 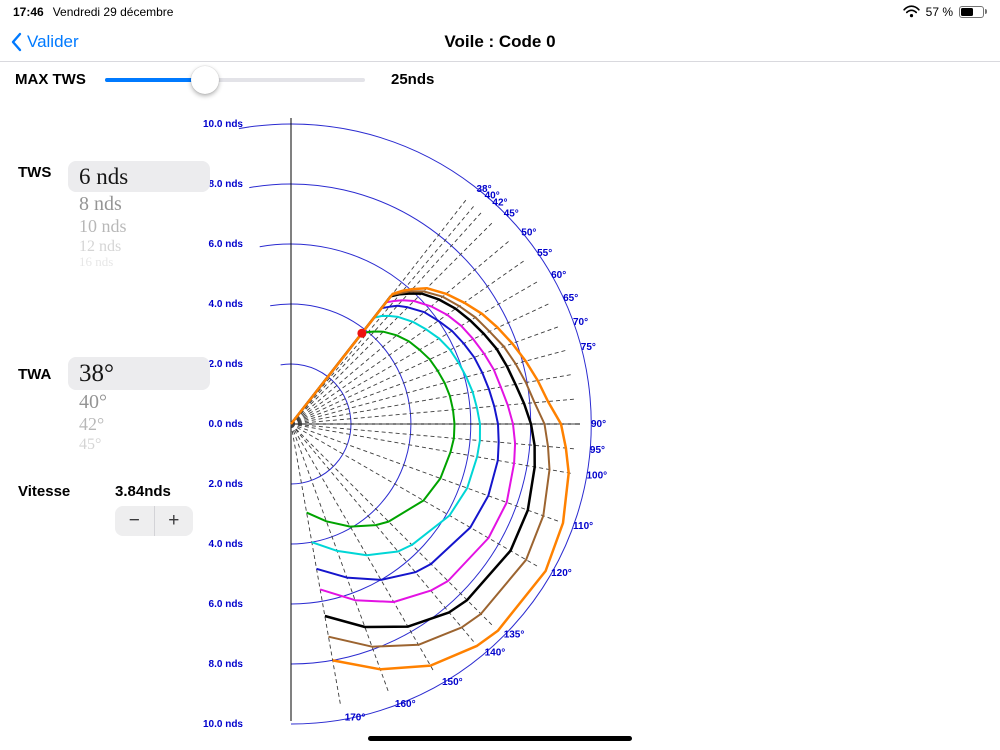 What do you see at coordinates (174, 521) in the screenshot?
I see `vitesse-increment-button: +` at bounding box center [174, 521].